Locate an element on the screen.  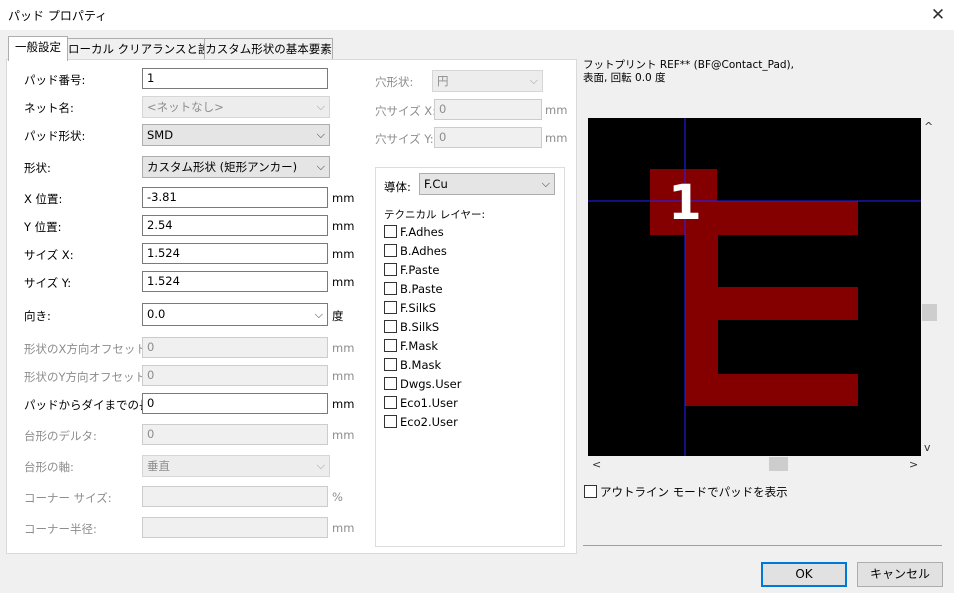
outline-mode-checkbox: アウトライン モードでパッドを表示 is located at coordinates (686, 492).